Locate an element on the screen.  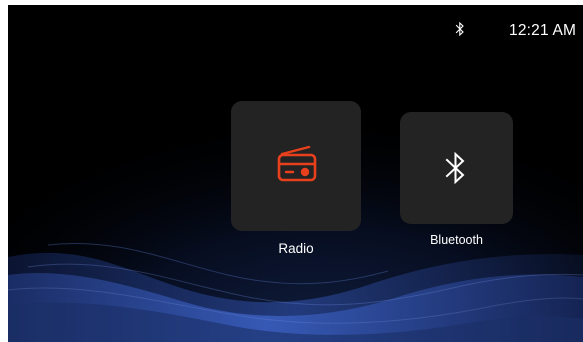
radio-icon is located at coordinates (297, 163).